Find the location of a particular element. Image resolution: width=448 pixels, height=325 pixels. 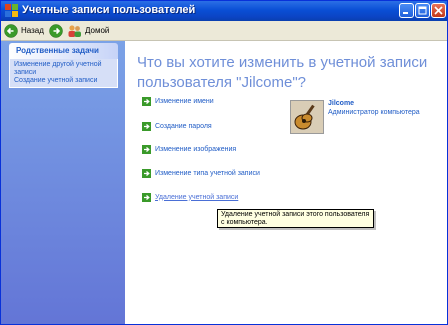

action-label: Изменение изображения is located at coordinates (196, 149).